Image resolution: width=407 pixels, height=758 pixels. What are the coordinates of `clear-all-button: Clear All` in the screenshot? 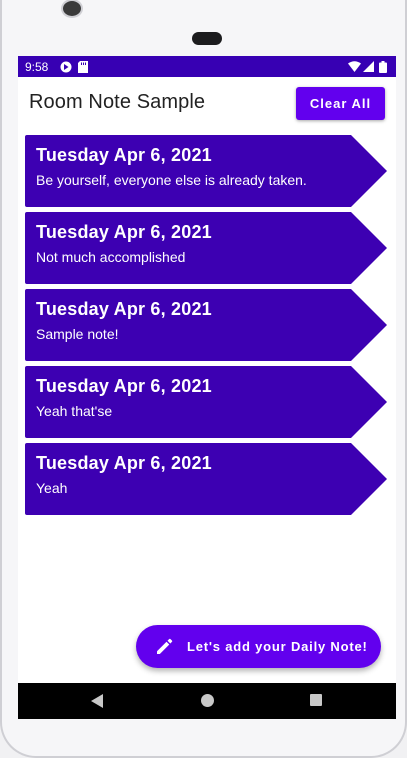 It's located at (340, 103).